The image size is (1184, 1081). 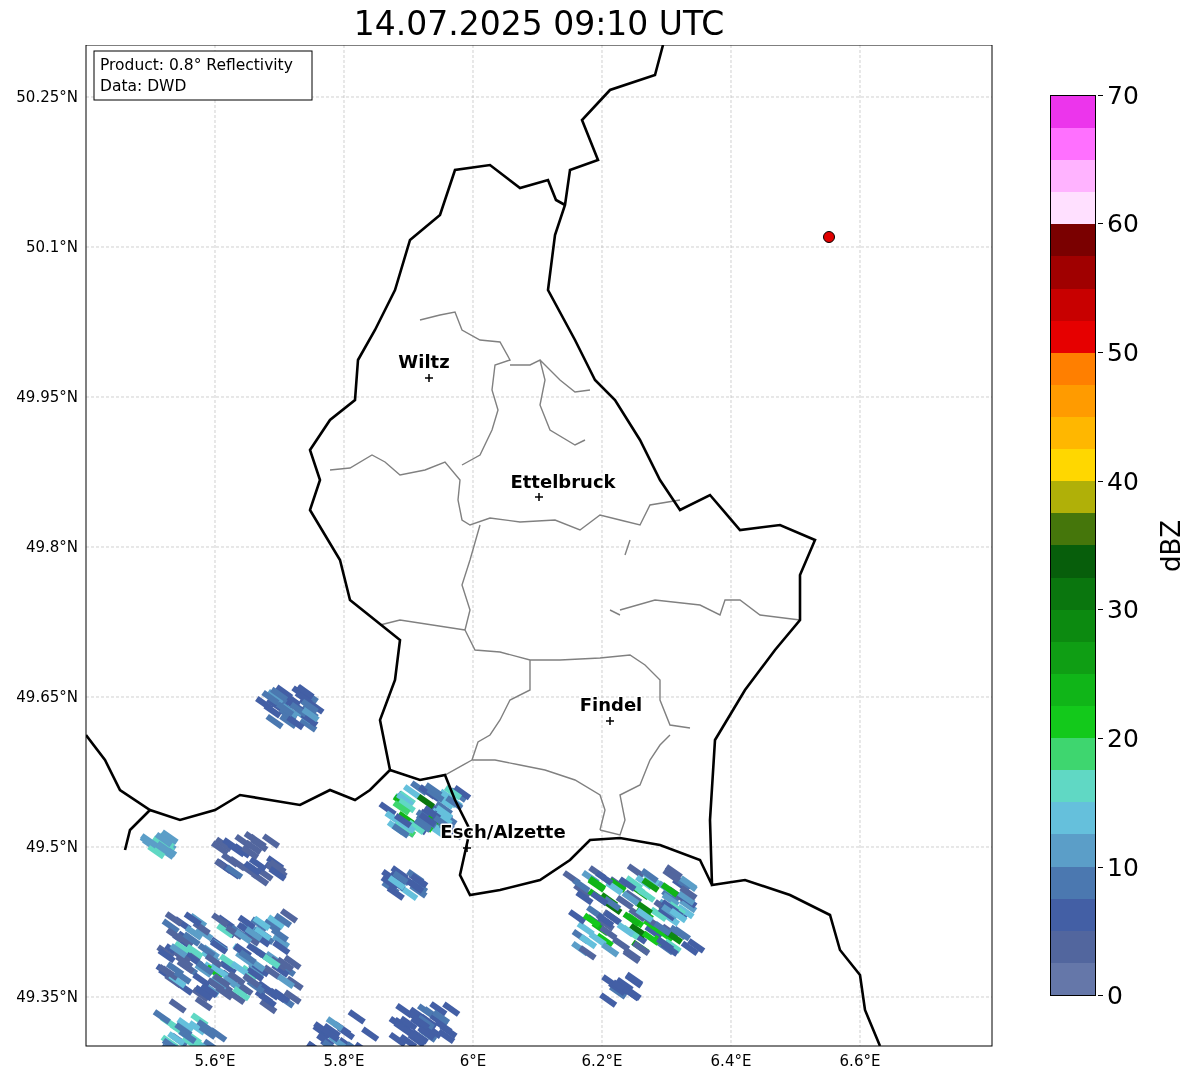 What do you see at coordinates (51, 847) in the screenshot?
I see `latitude-label: 49.5°N` at bounding box center [51, 847].